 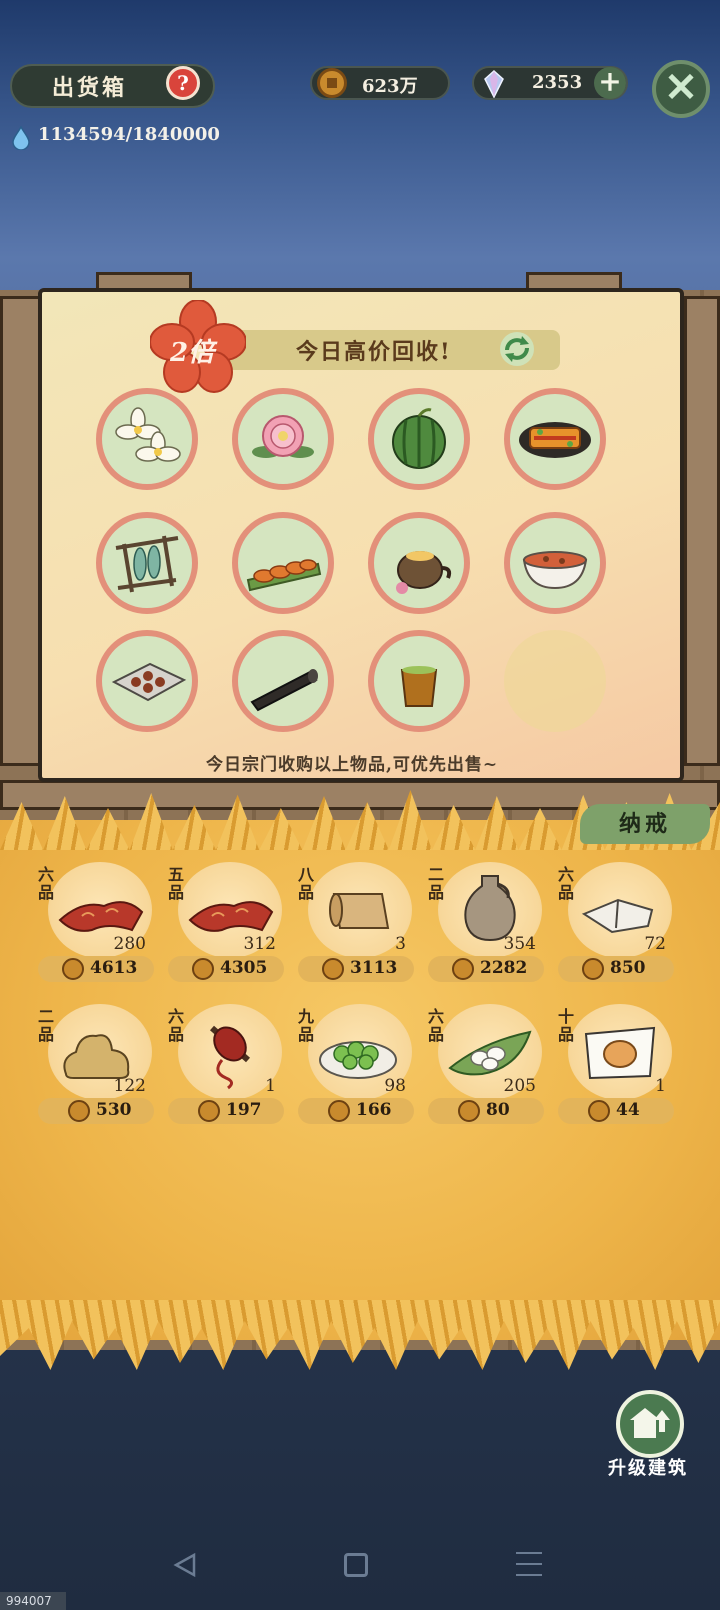 What do you see at coordinates (618, 937) in the screenshot?
I see `inventory-item: 六品 72 850` at bounding box center [618, 937].